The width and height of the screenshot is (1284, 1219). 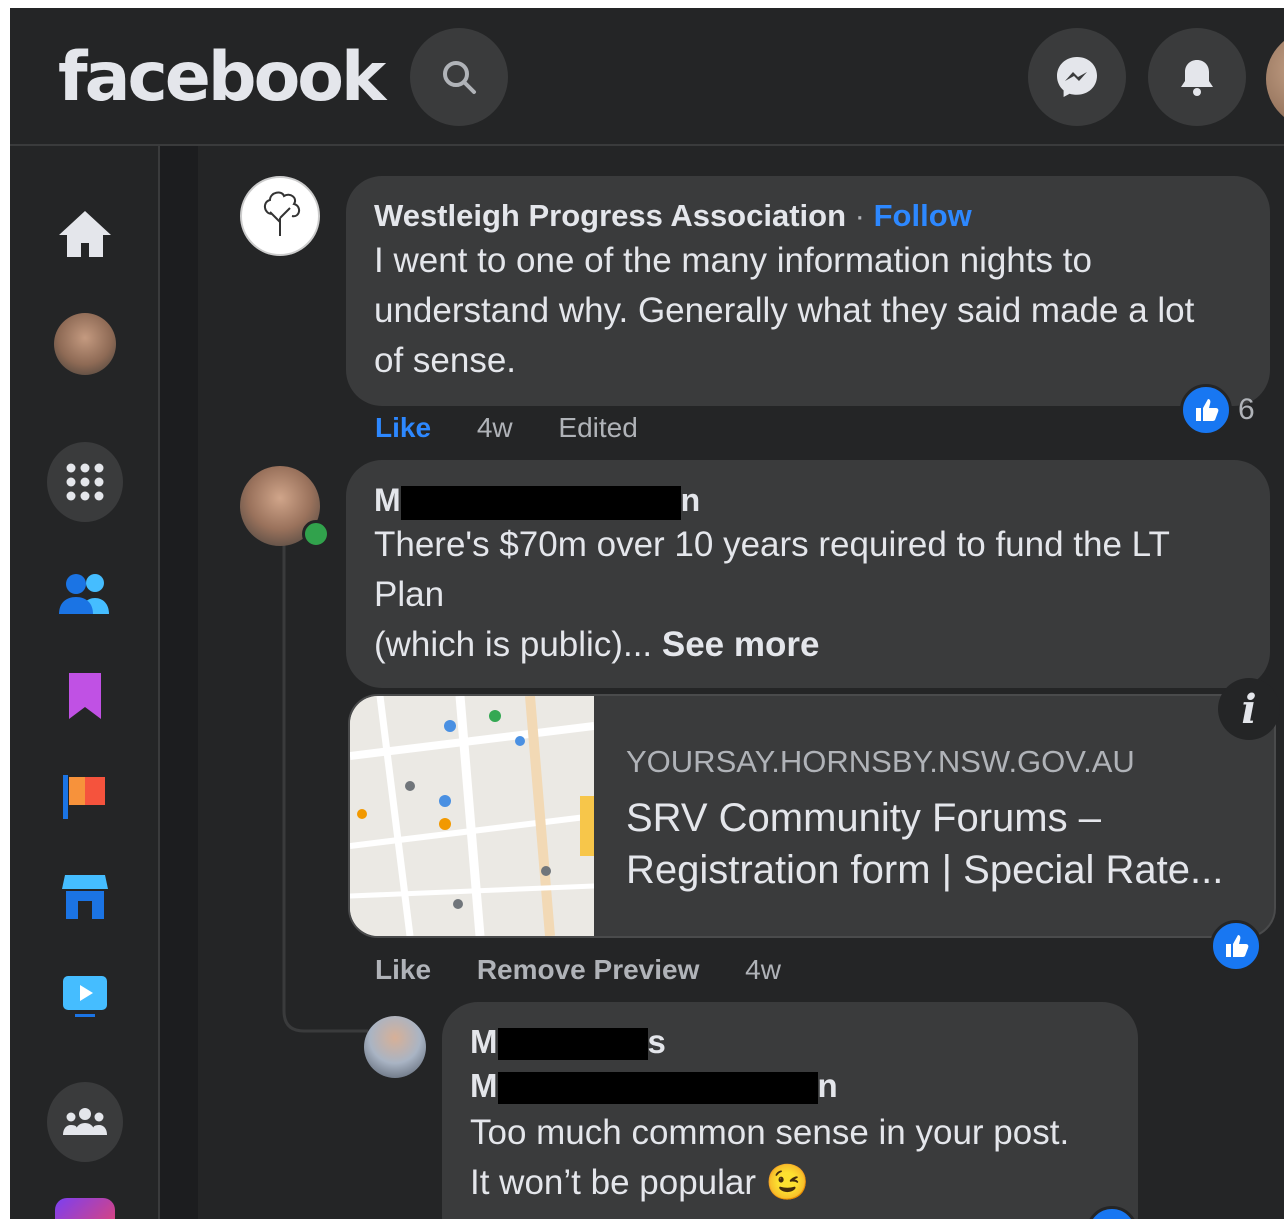 I want to click on wink-emoji-icon: 😉, so click(x=787, y=1182).